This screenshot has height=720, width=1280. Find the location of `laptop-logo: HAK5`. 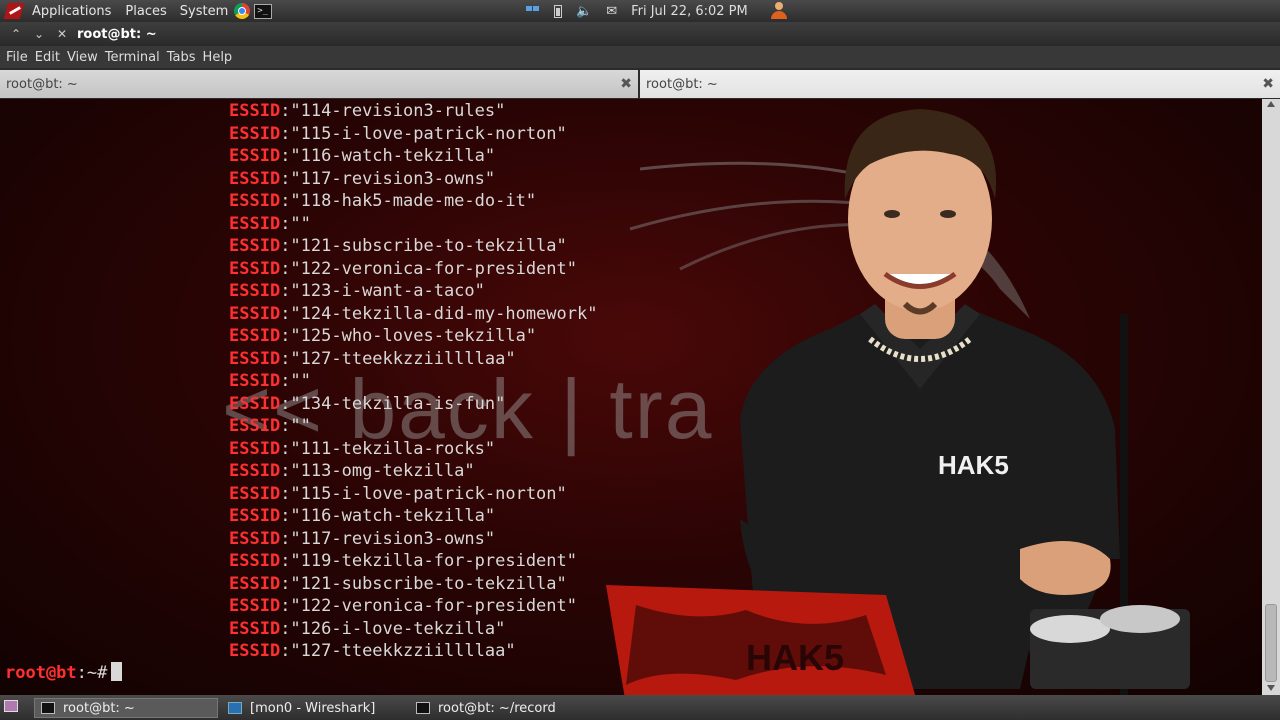

laptop-logo: HAK5 is located at coordinates (795, 657).